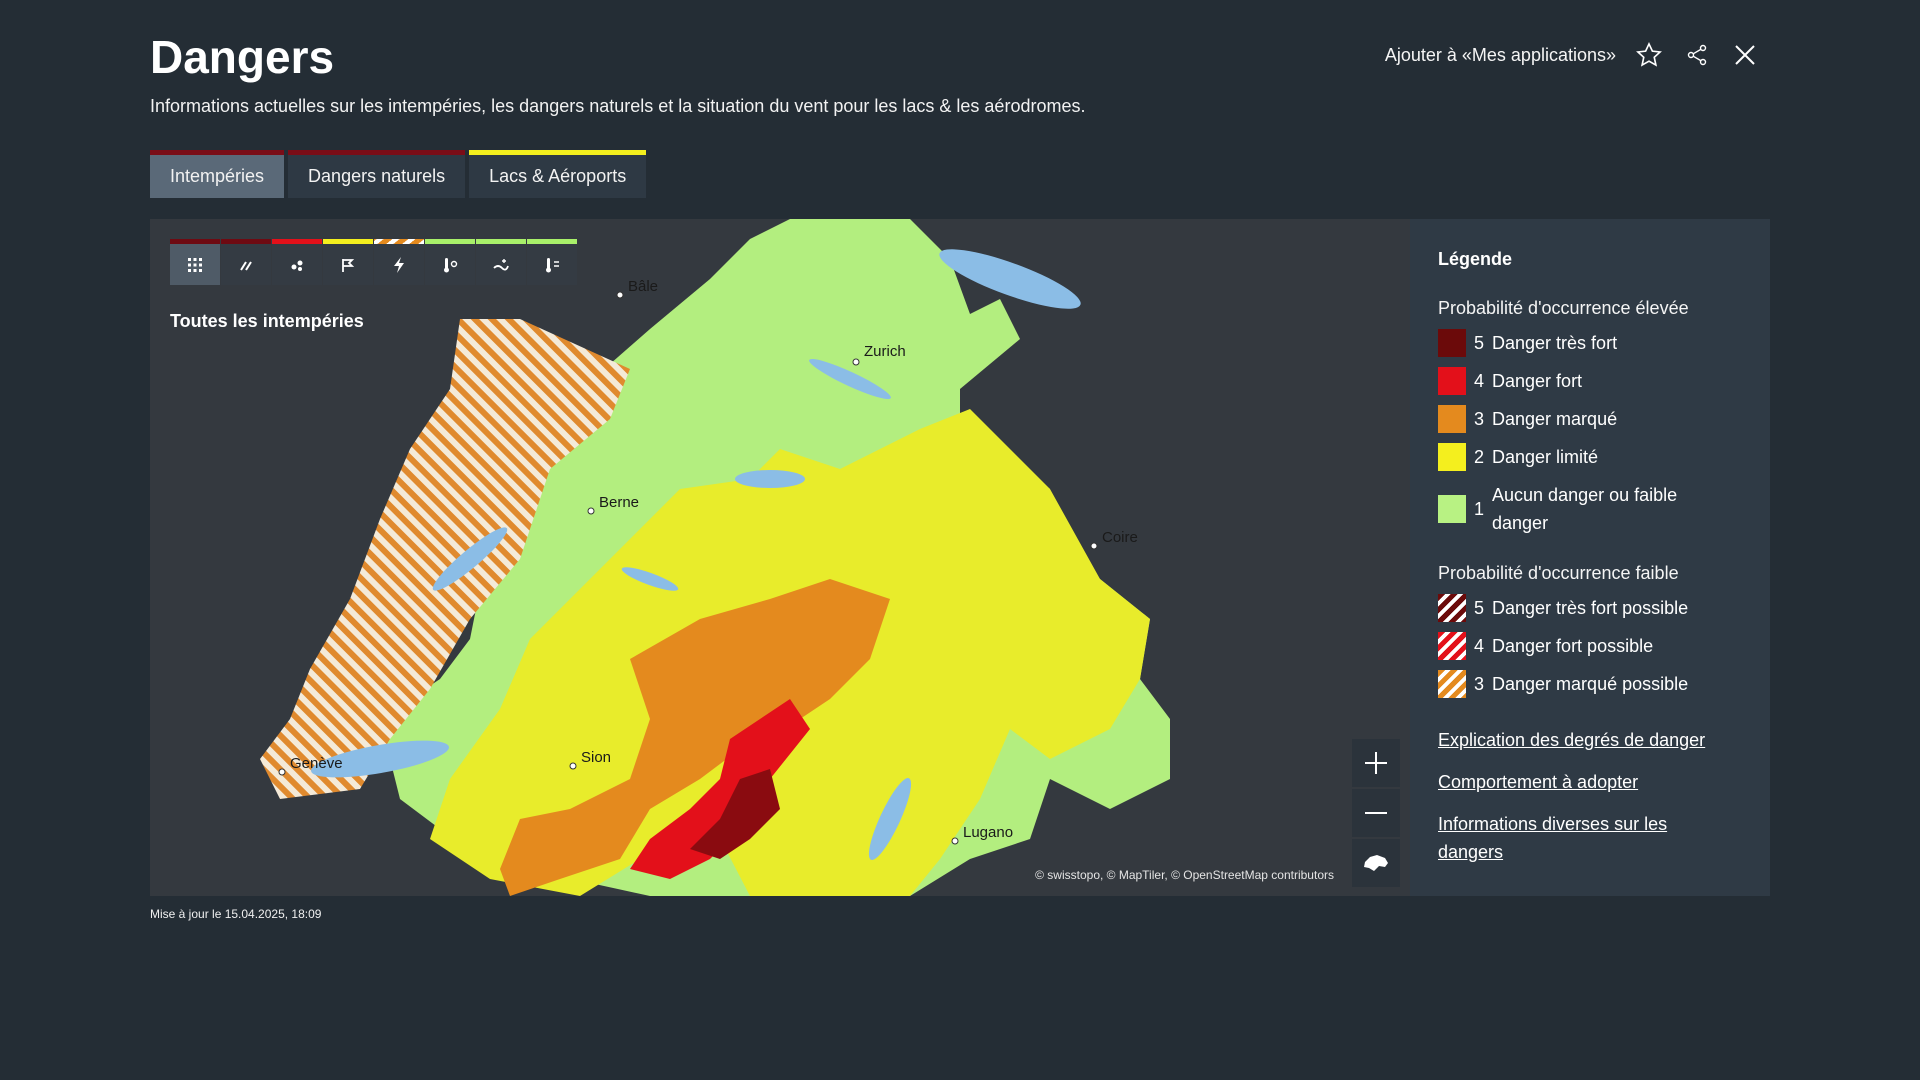  I want to click on filter-frost-button, so click(501, 262).